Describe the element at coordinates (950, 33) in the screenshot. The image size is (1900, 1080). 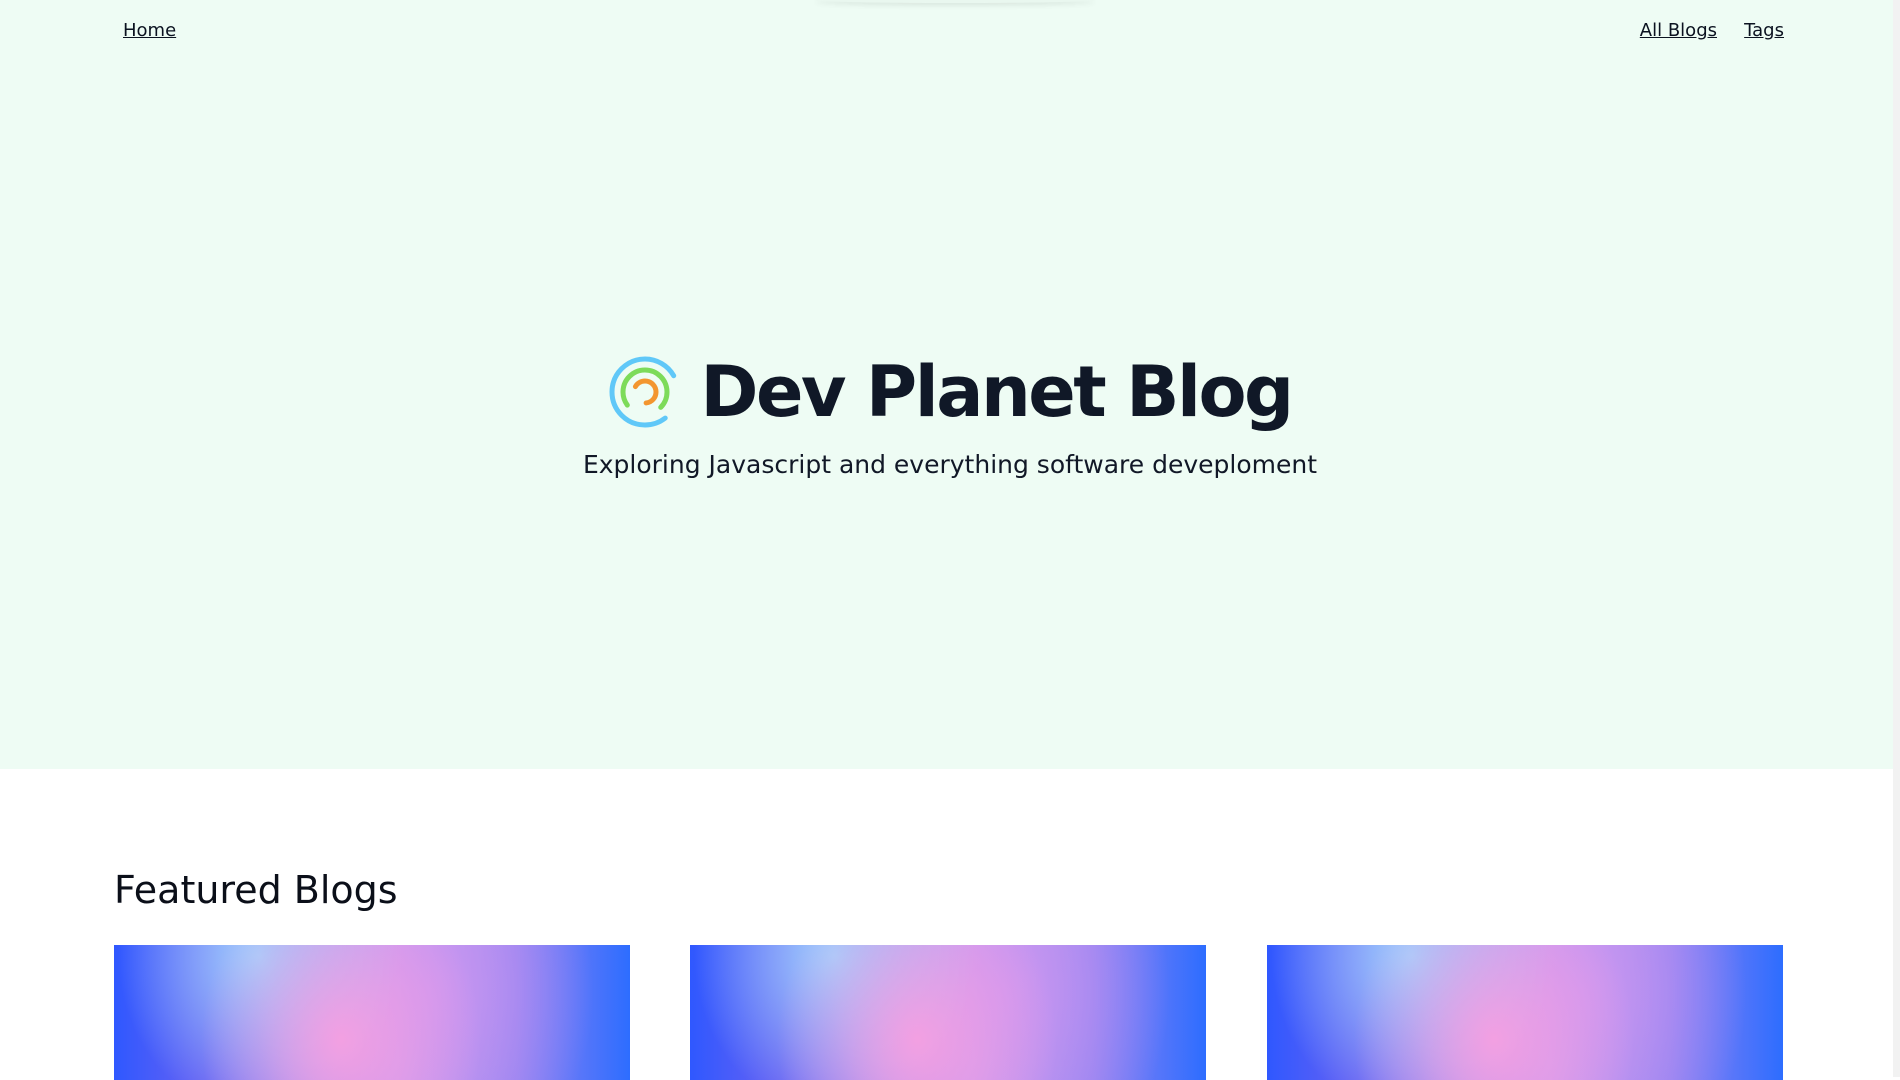
I see `top-nav: Home All Blogs Tags` at that location.